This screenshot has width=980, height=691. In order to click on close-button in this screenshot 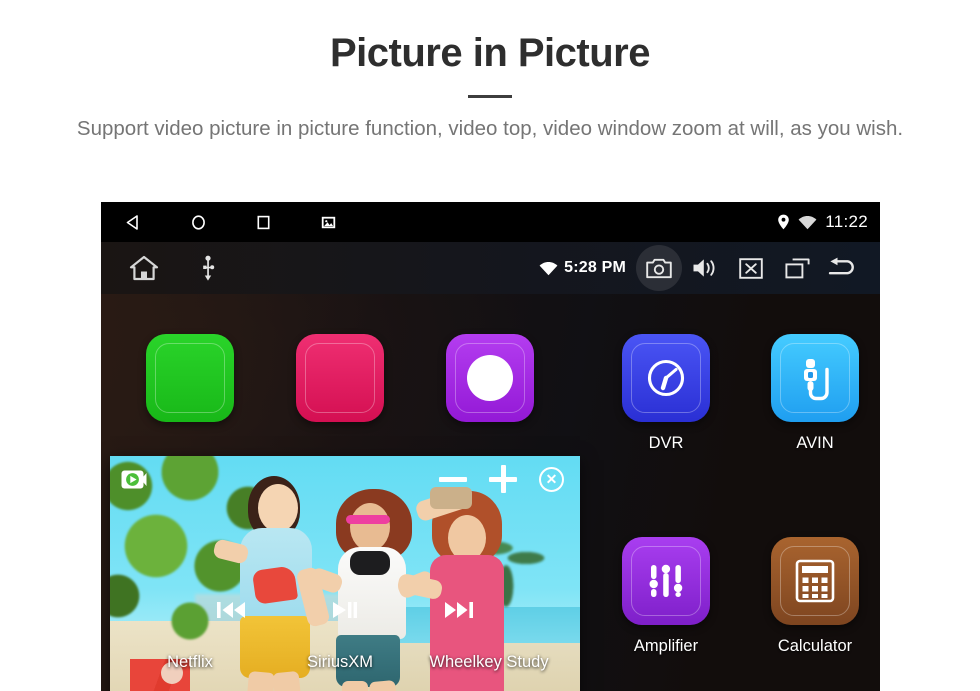, I will do `click(751, 268)`.